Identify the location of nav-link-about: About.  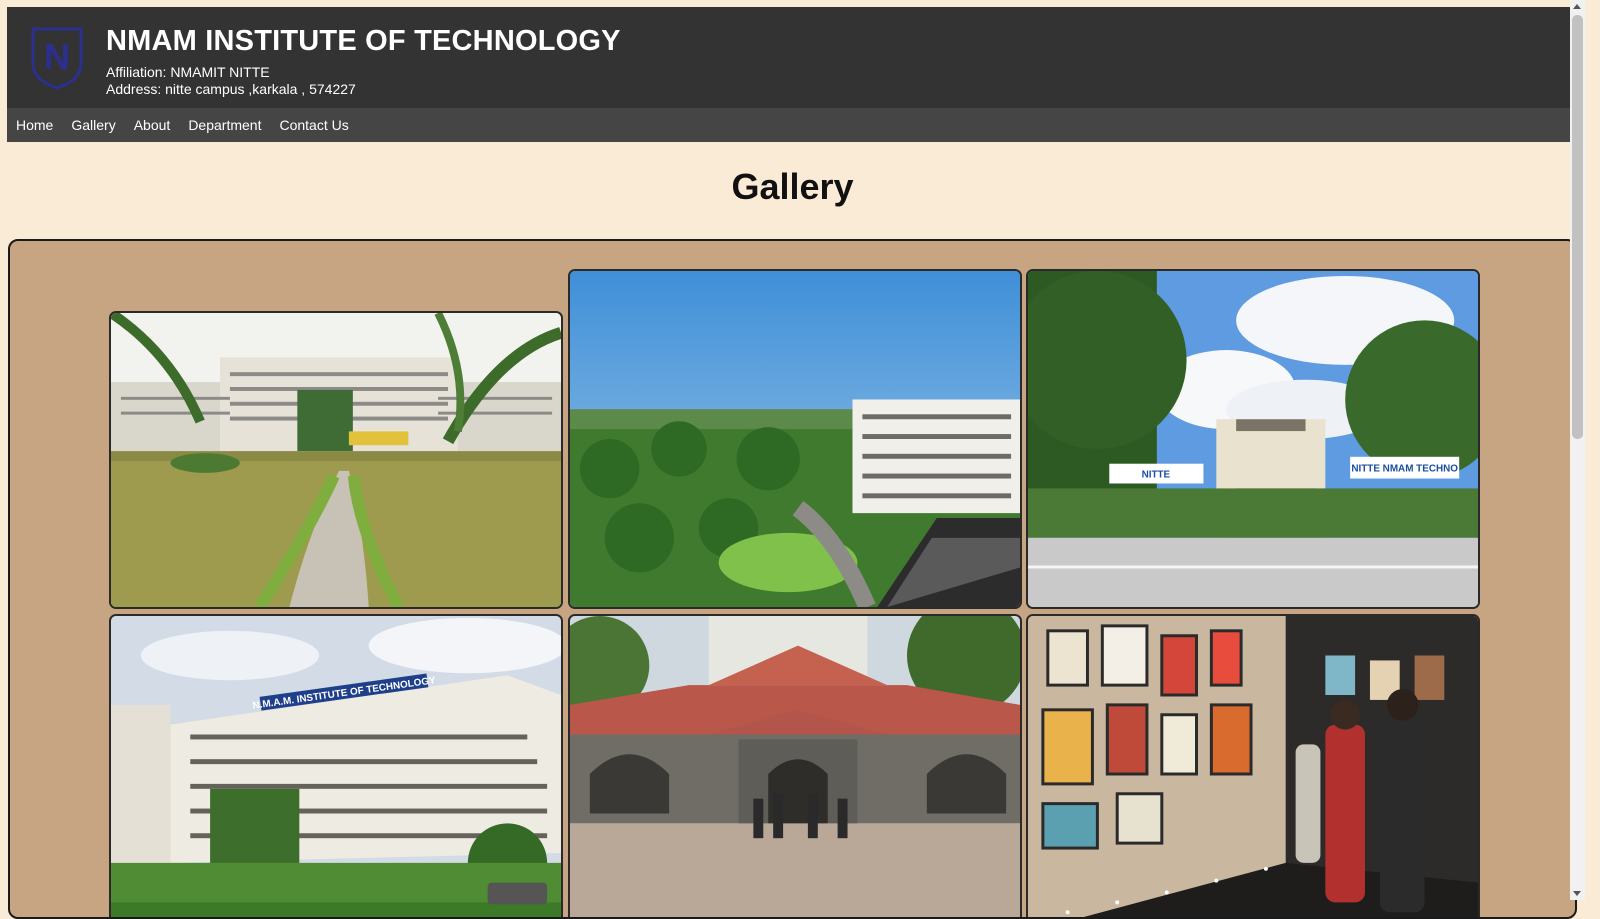
(152, 125).